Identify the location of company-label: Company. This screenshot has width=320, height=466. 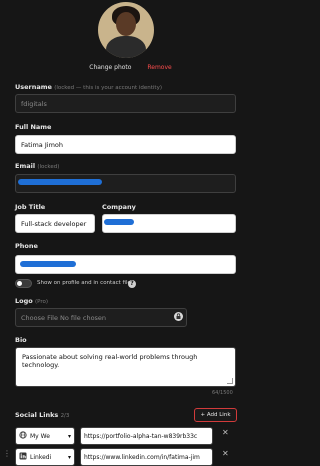
(119, 207).